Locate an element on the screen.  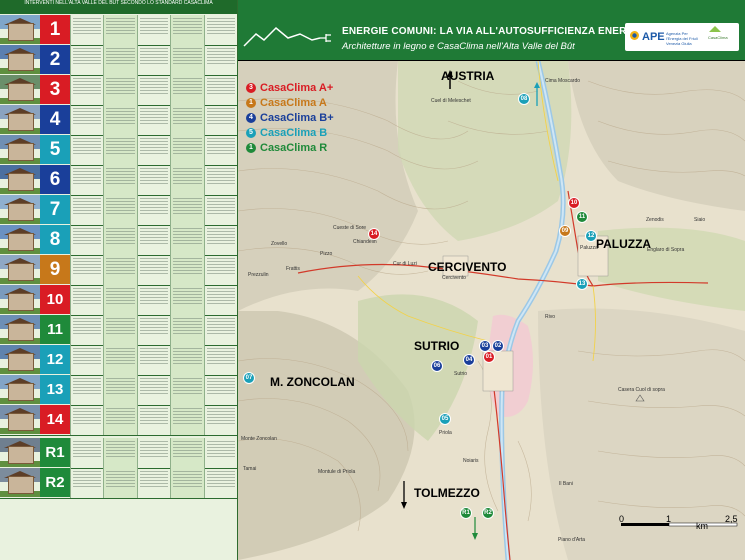
table-row: 12 is located at coordinates (118, 360).